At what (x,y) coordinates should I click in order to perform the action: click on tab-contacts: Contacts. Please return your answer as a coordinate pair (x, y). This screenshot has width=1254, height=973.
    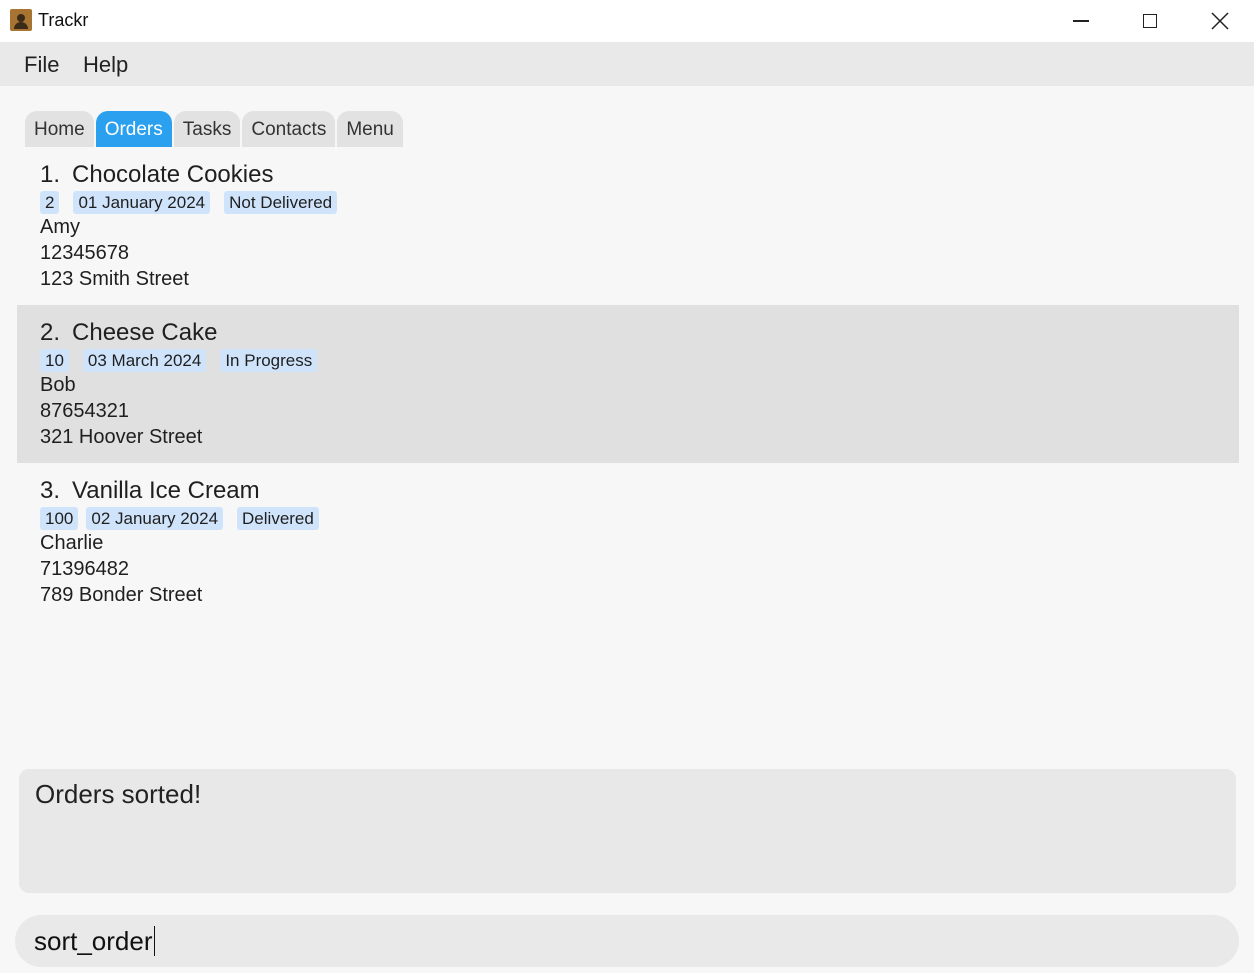
    Looking at the image, I should click on (289, 129).